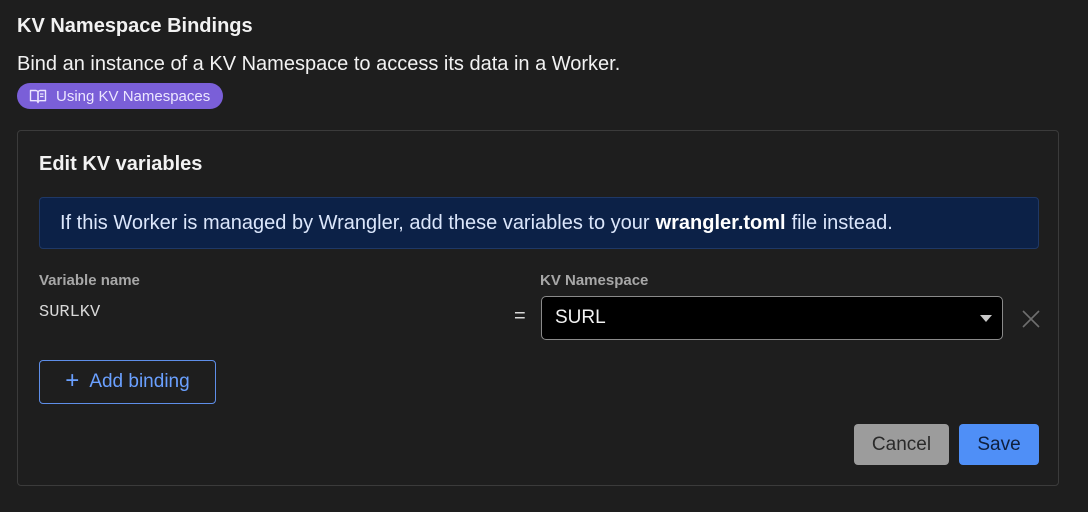  I want to click on remove-binding-button, so click(1031, 319).